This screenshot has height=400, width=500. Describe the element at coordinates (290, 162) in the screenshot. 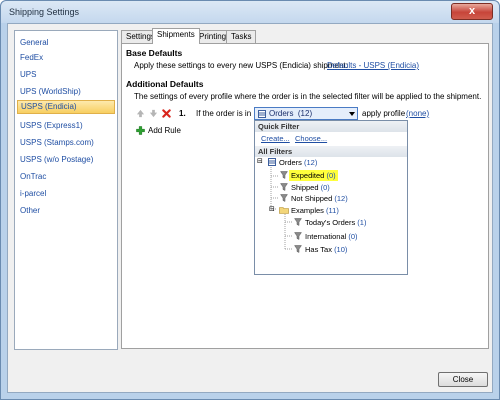

I see `tree-item-name: Orders` at that location.